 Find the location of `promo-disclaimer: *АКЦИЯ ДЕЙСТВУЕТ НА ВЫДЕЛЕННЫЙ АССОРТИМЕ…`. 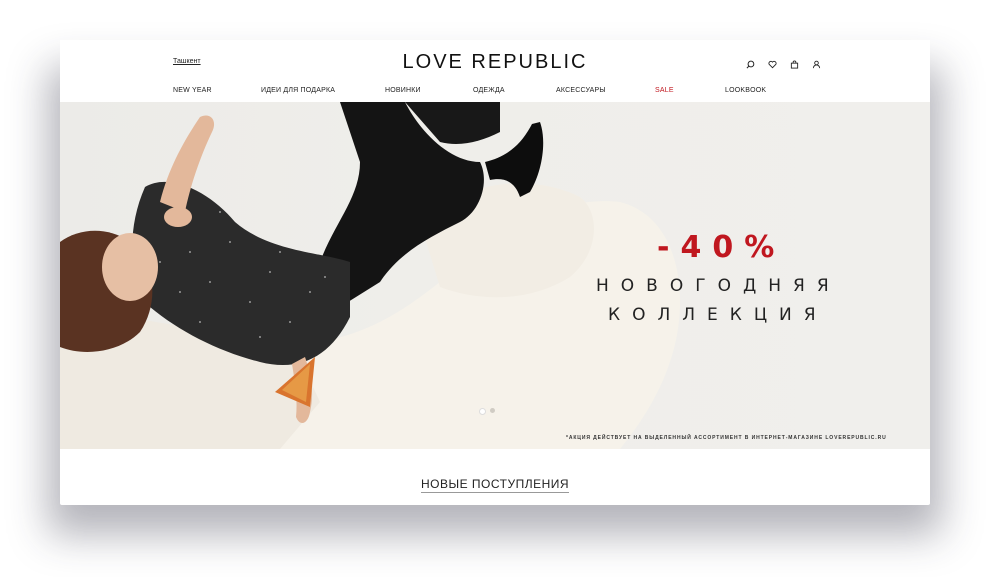

promo-disclaimer: *АКЦИЯ ДЕЙСТВУЕТ НА ВЫДЕЛЕННЫЙ АССОРТИМЕ… is located at coordinates (726, 438).